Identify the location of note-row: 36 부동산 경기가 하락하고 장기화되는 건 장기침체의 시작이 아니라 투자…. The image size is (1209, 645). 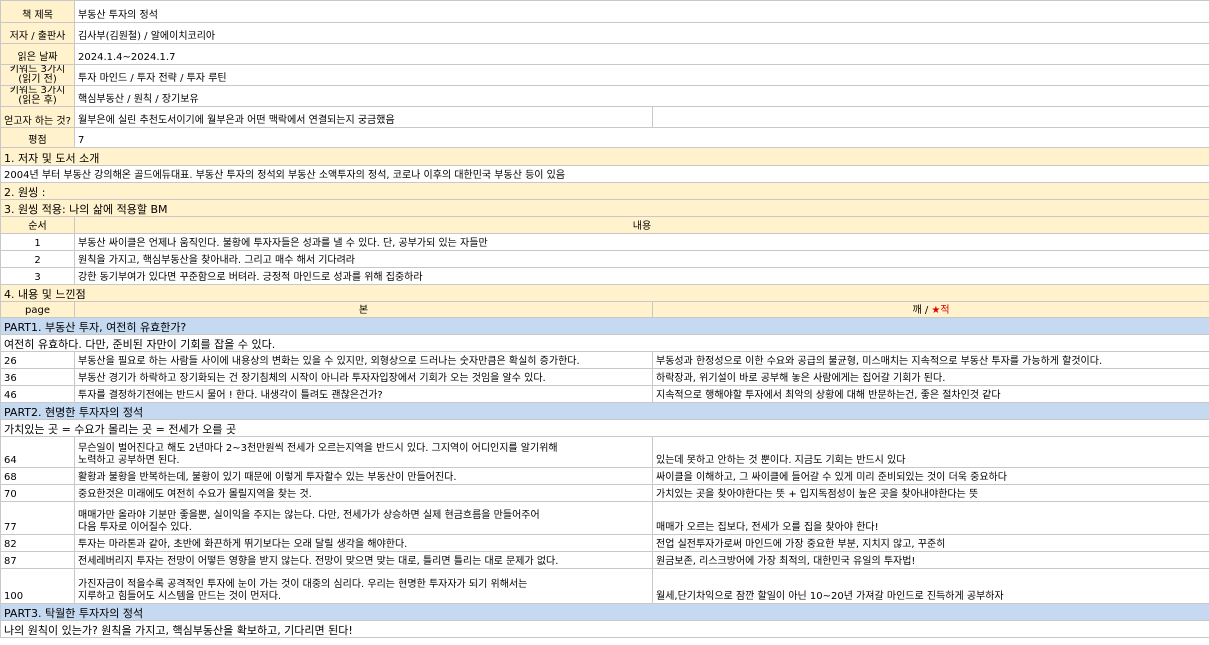
(604, 377).